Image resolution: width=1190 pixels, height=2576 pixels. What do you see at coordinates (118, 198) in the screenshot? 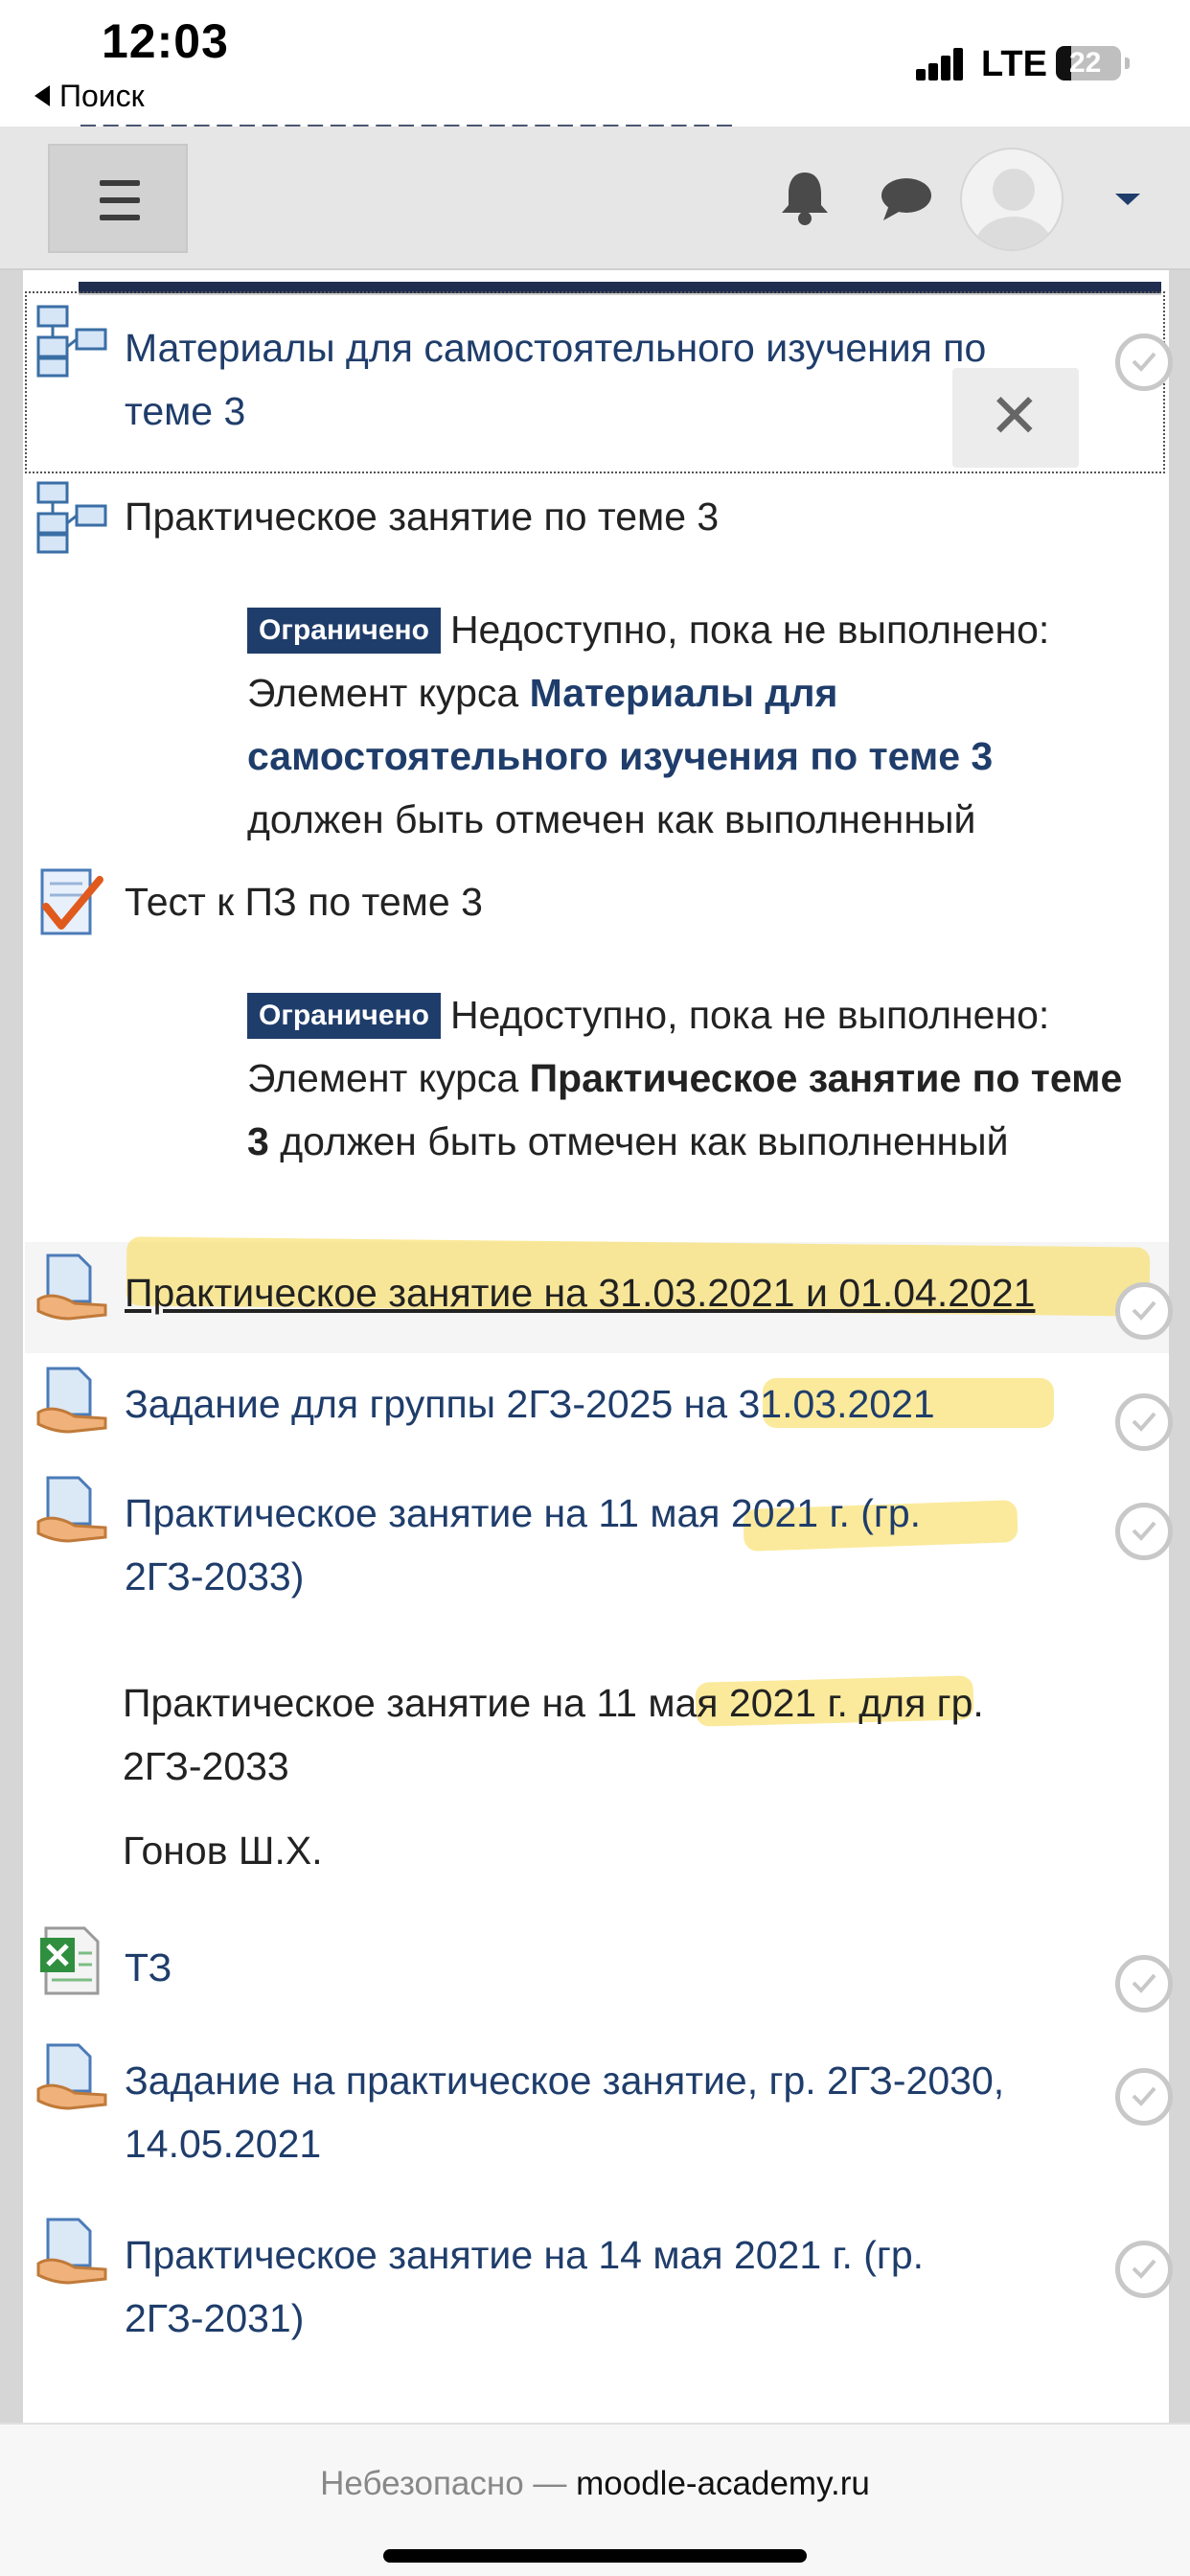
I see `menu-button` at bounding box center [118, 198].